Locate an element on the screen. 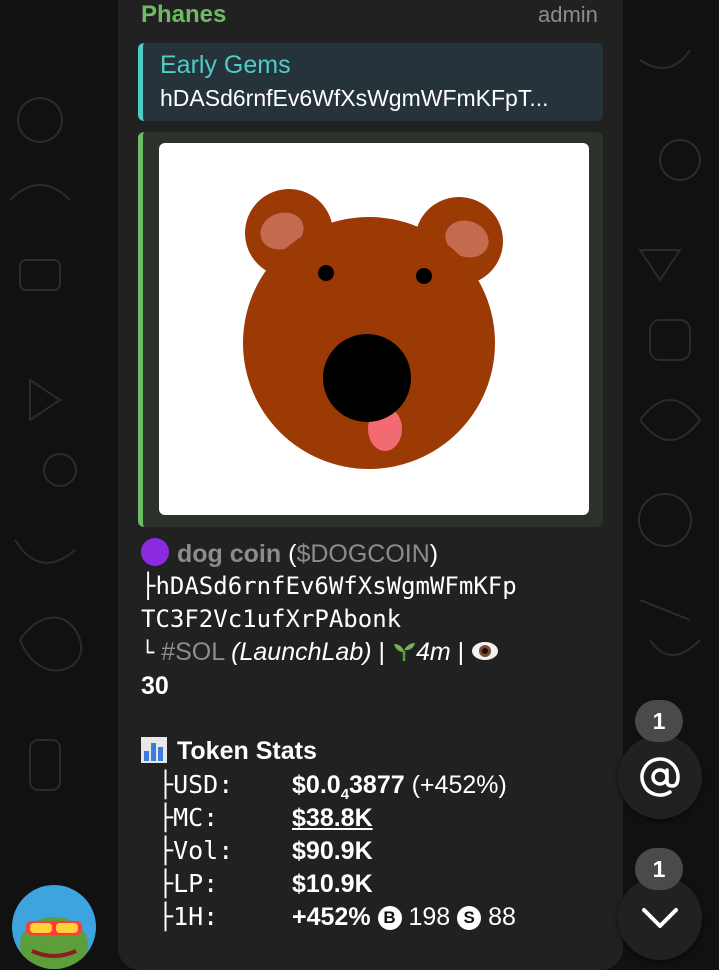 The width and height of the screenshot is (719, 970). market-cap-link: $38.8K is located at coordinates (332, 818).